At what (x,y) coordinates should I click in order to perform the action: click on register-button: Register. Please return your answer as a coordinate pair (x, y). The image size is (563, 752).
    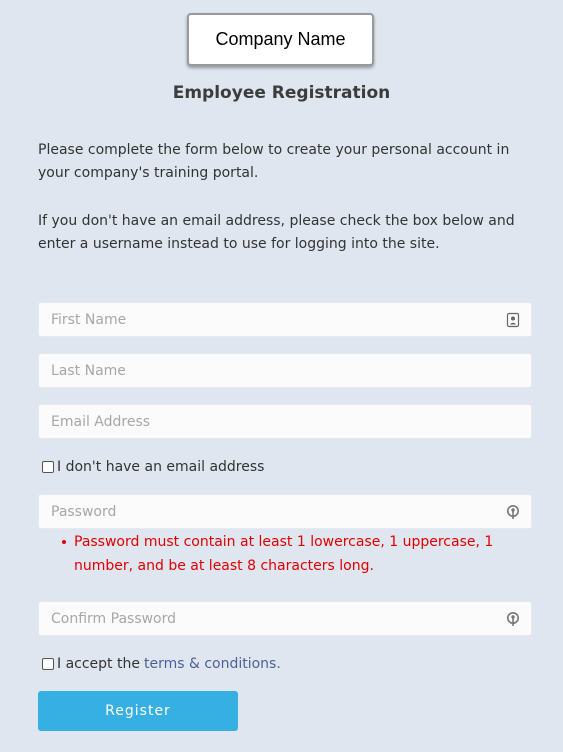
    Looking at the image, I should click on (138, 711).